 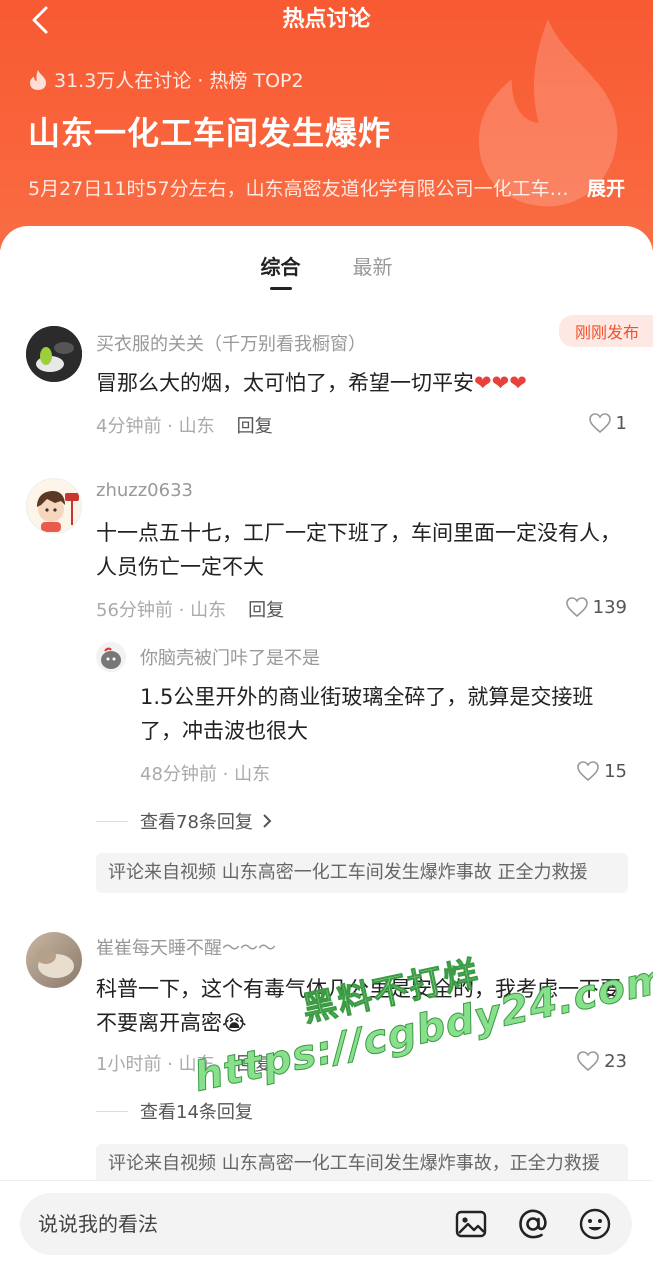 I want to click on just-posted-badge: 刚刚发布, so click(x=605, y=331).